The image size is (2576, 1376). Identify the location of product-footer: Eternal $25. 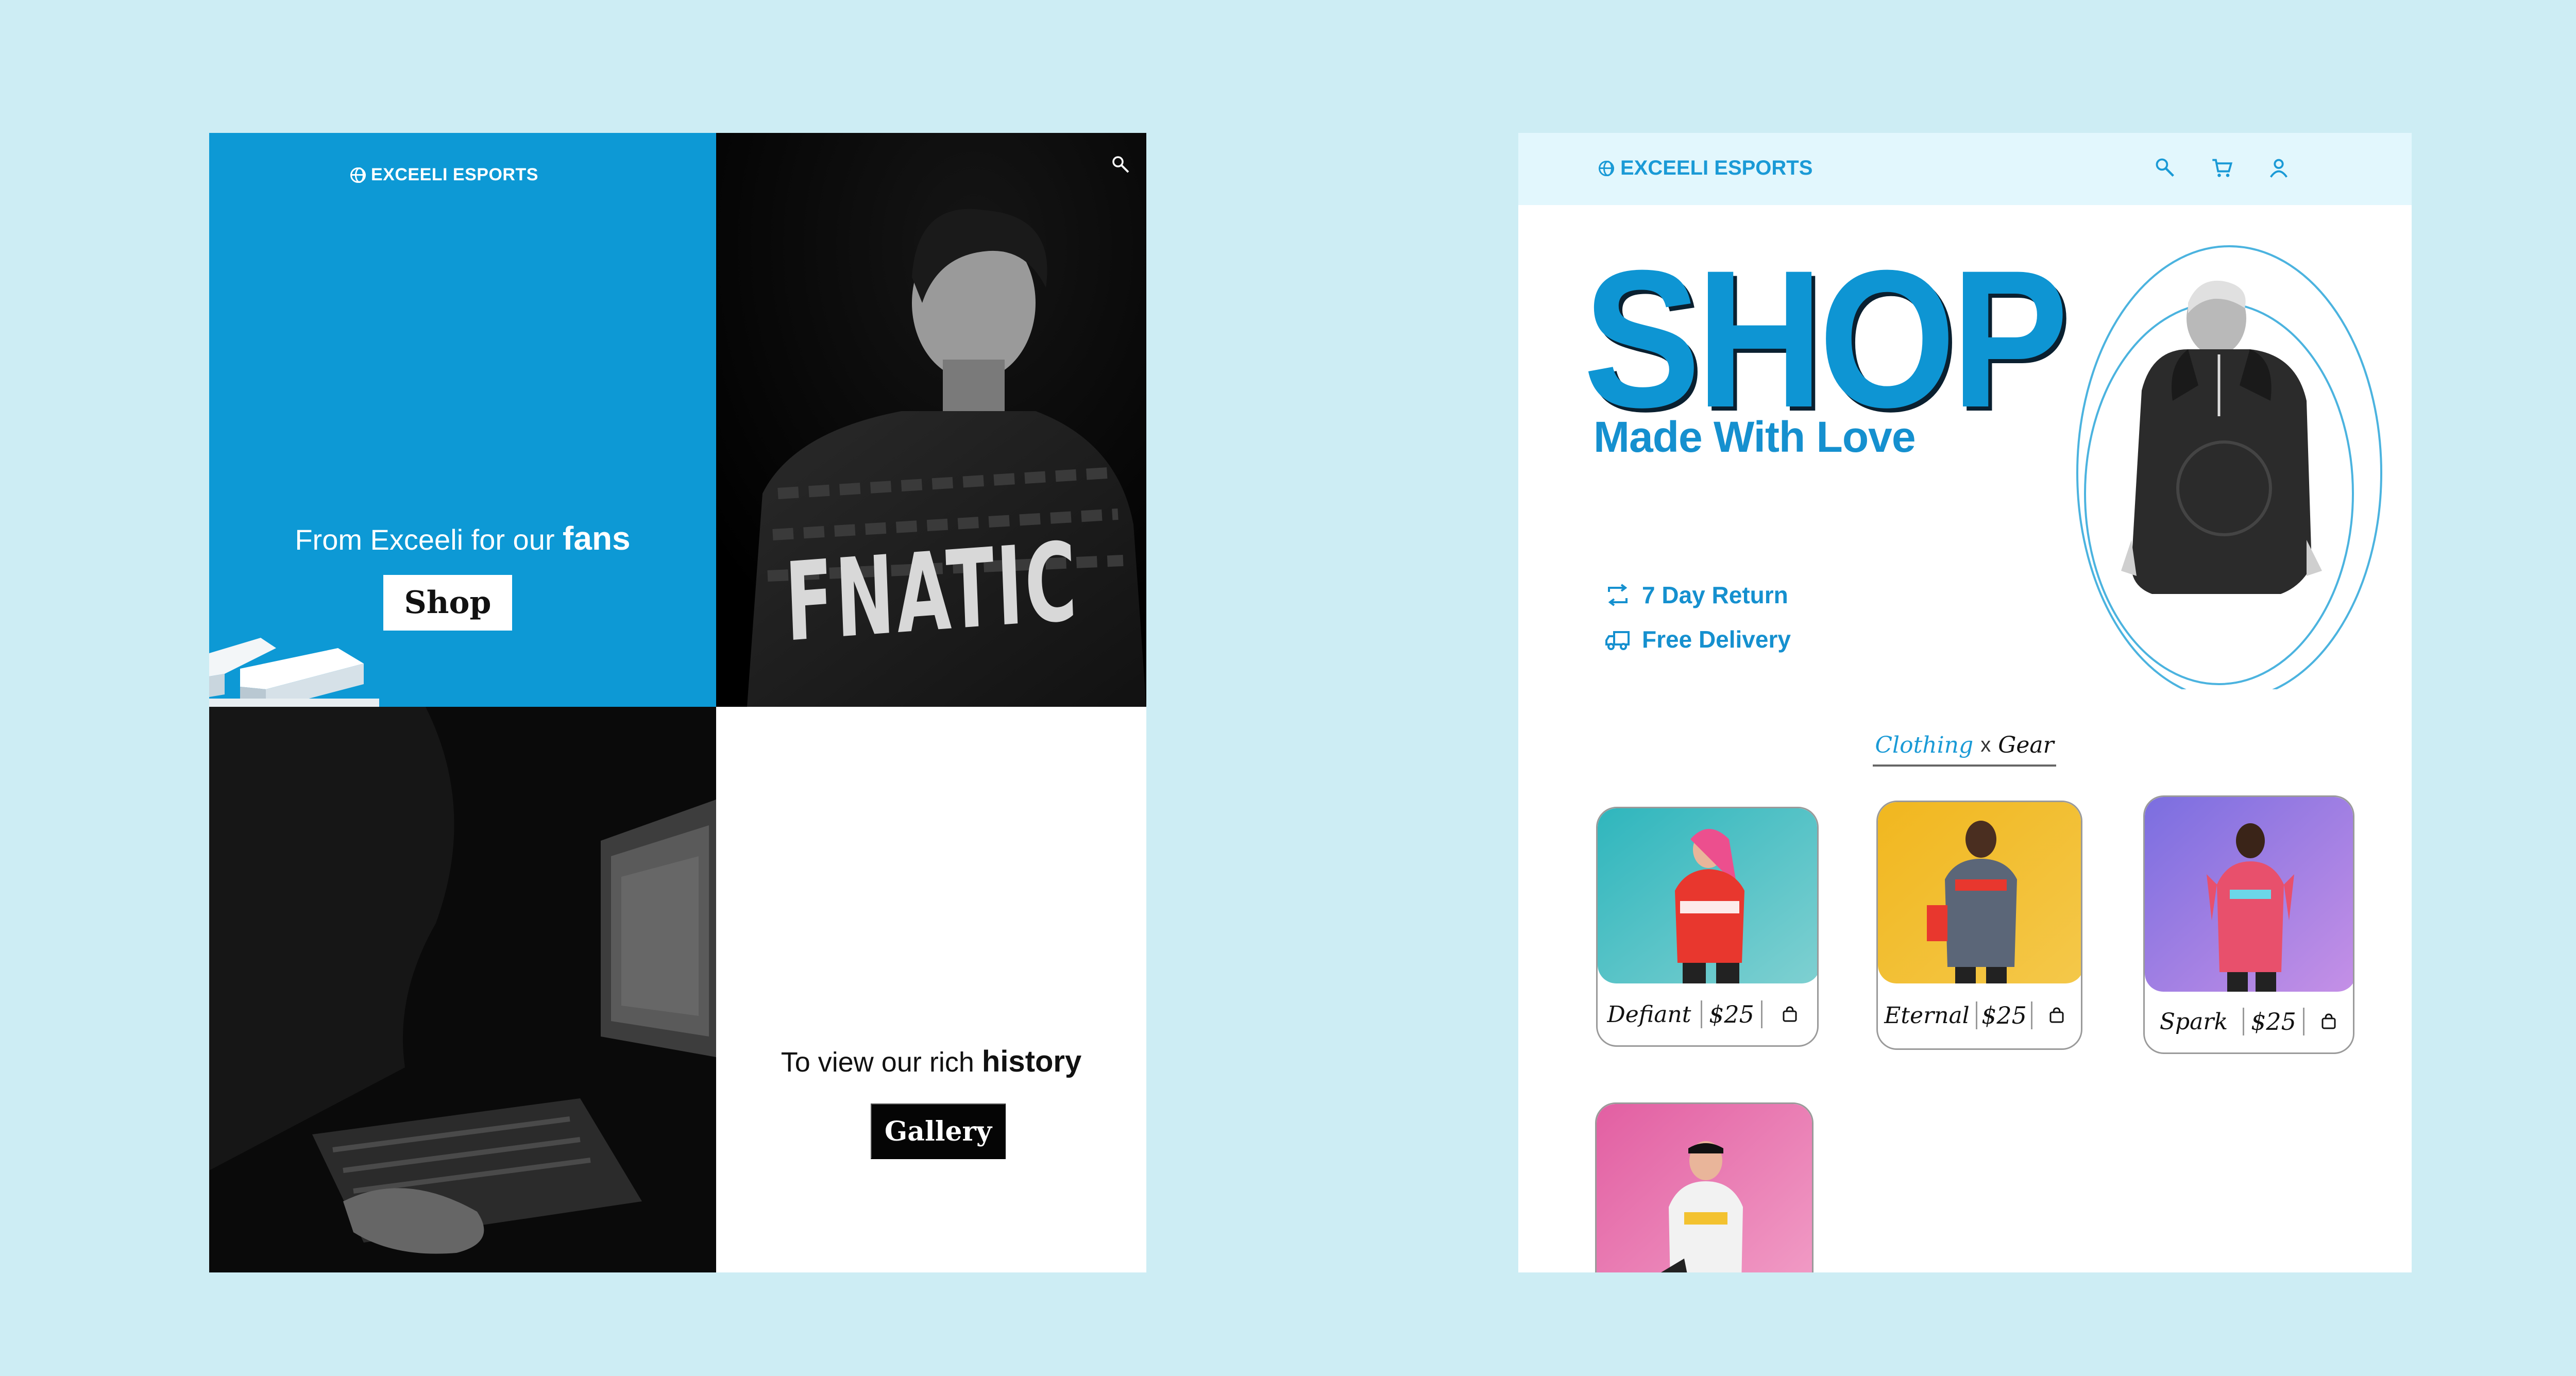
(1979, 1015).